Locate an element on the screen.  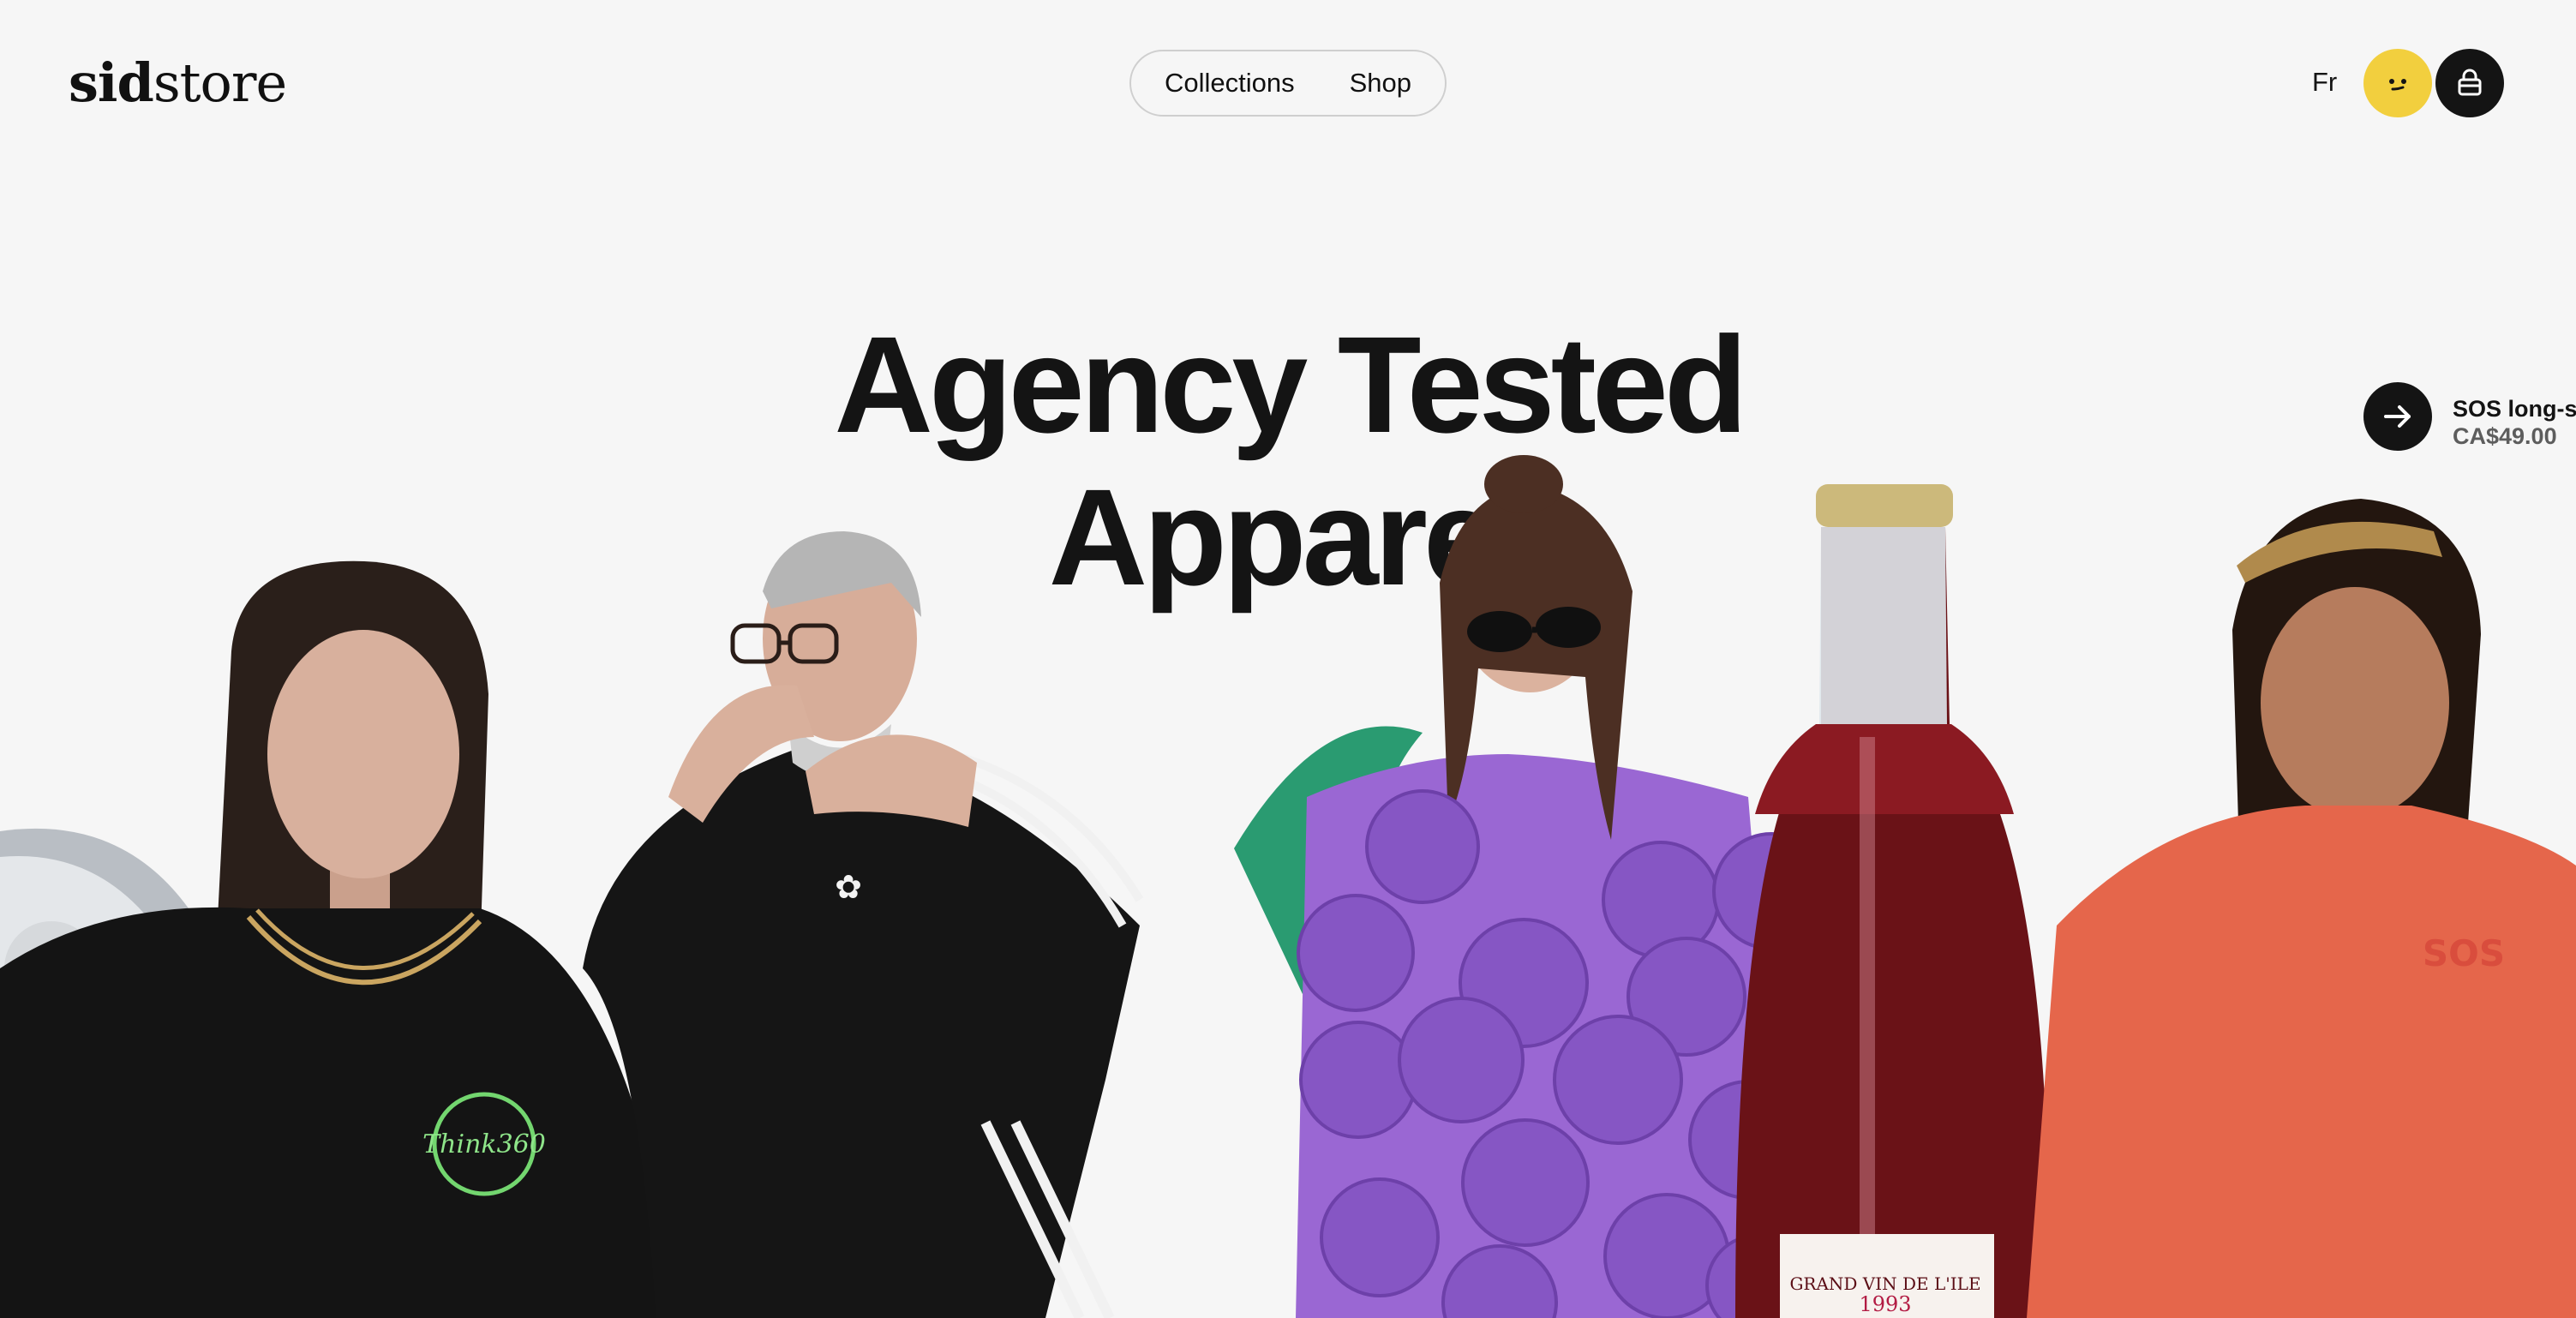
wine-bottle-image: GRAND VIN DE L'ILE 1993 is located at coordinates (1893, 901).